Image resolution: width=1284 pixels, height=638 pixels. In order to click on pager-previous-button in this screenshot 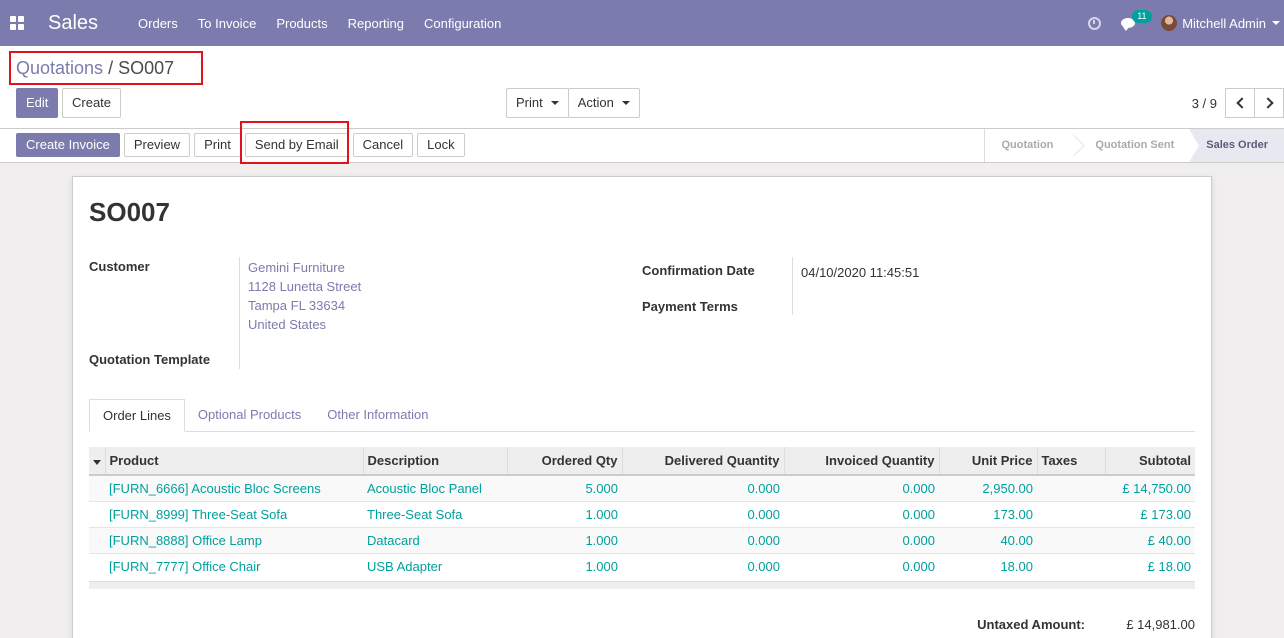, I will do `click(1240, 103)`.